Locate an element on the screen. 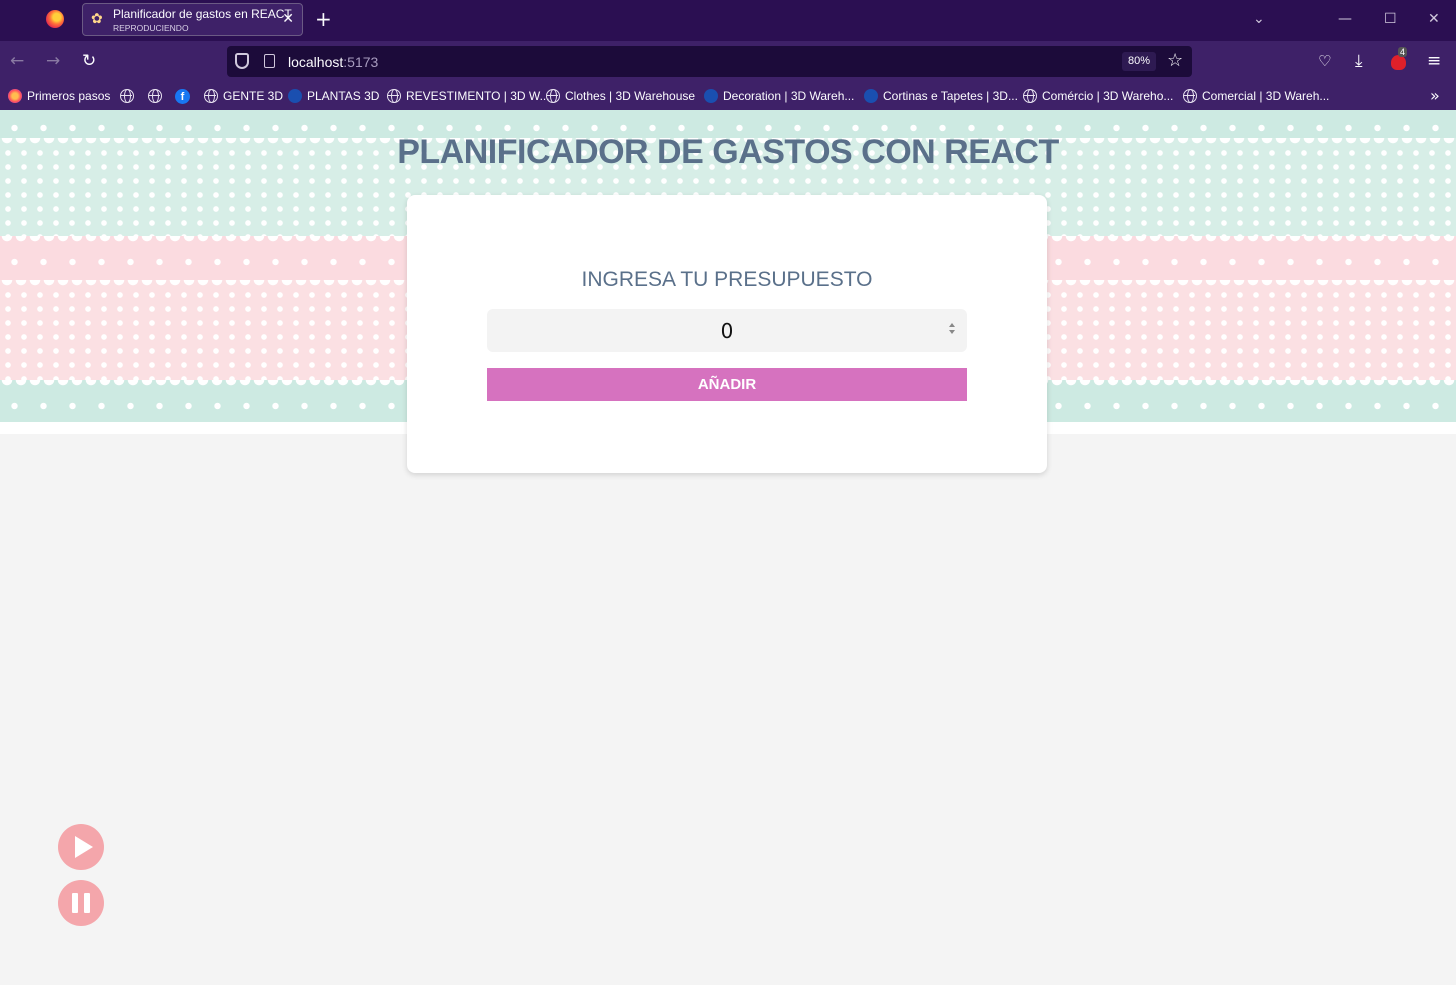 The image size is (1456, 985). facebook-icon: f is located at coordinates (182, 96).